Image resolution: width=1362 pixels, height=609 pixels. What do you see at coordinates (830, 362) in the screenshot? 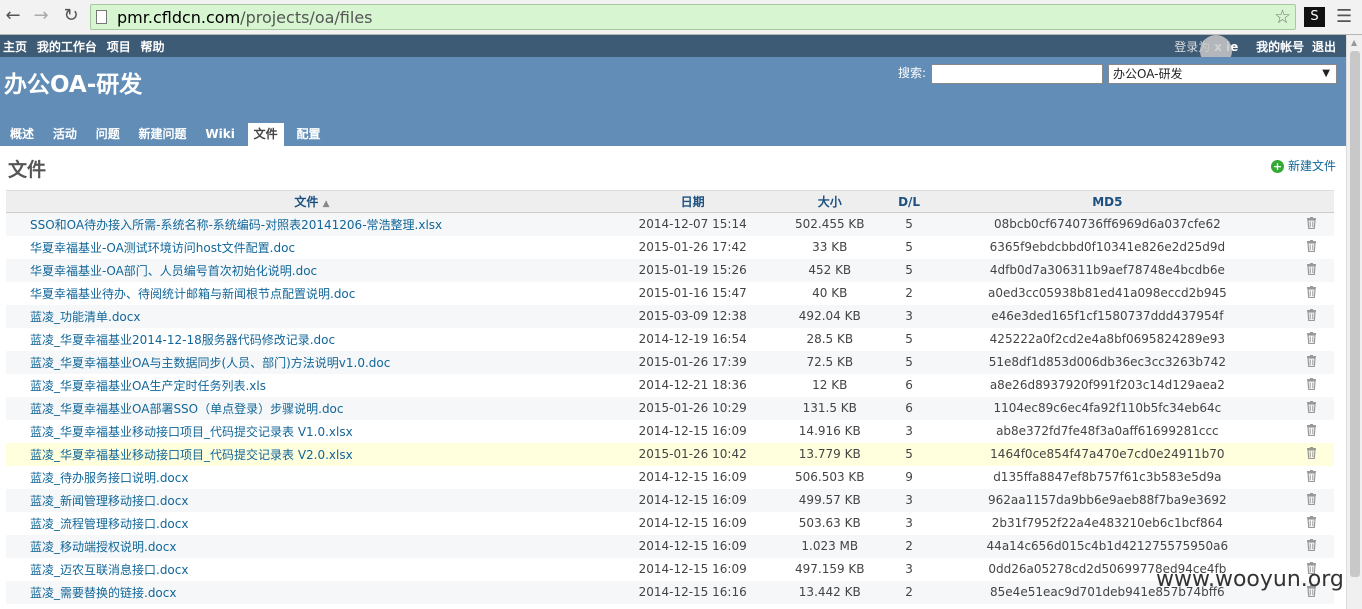
I see `file-size: 72.5 KB` at bounding box center [830, 362].